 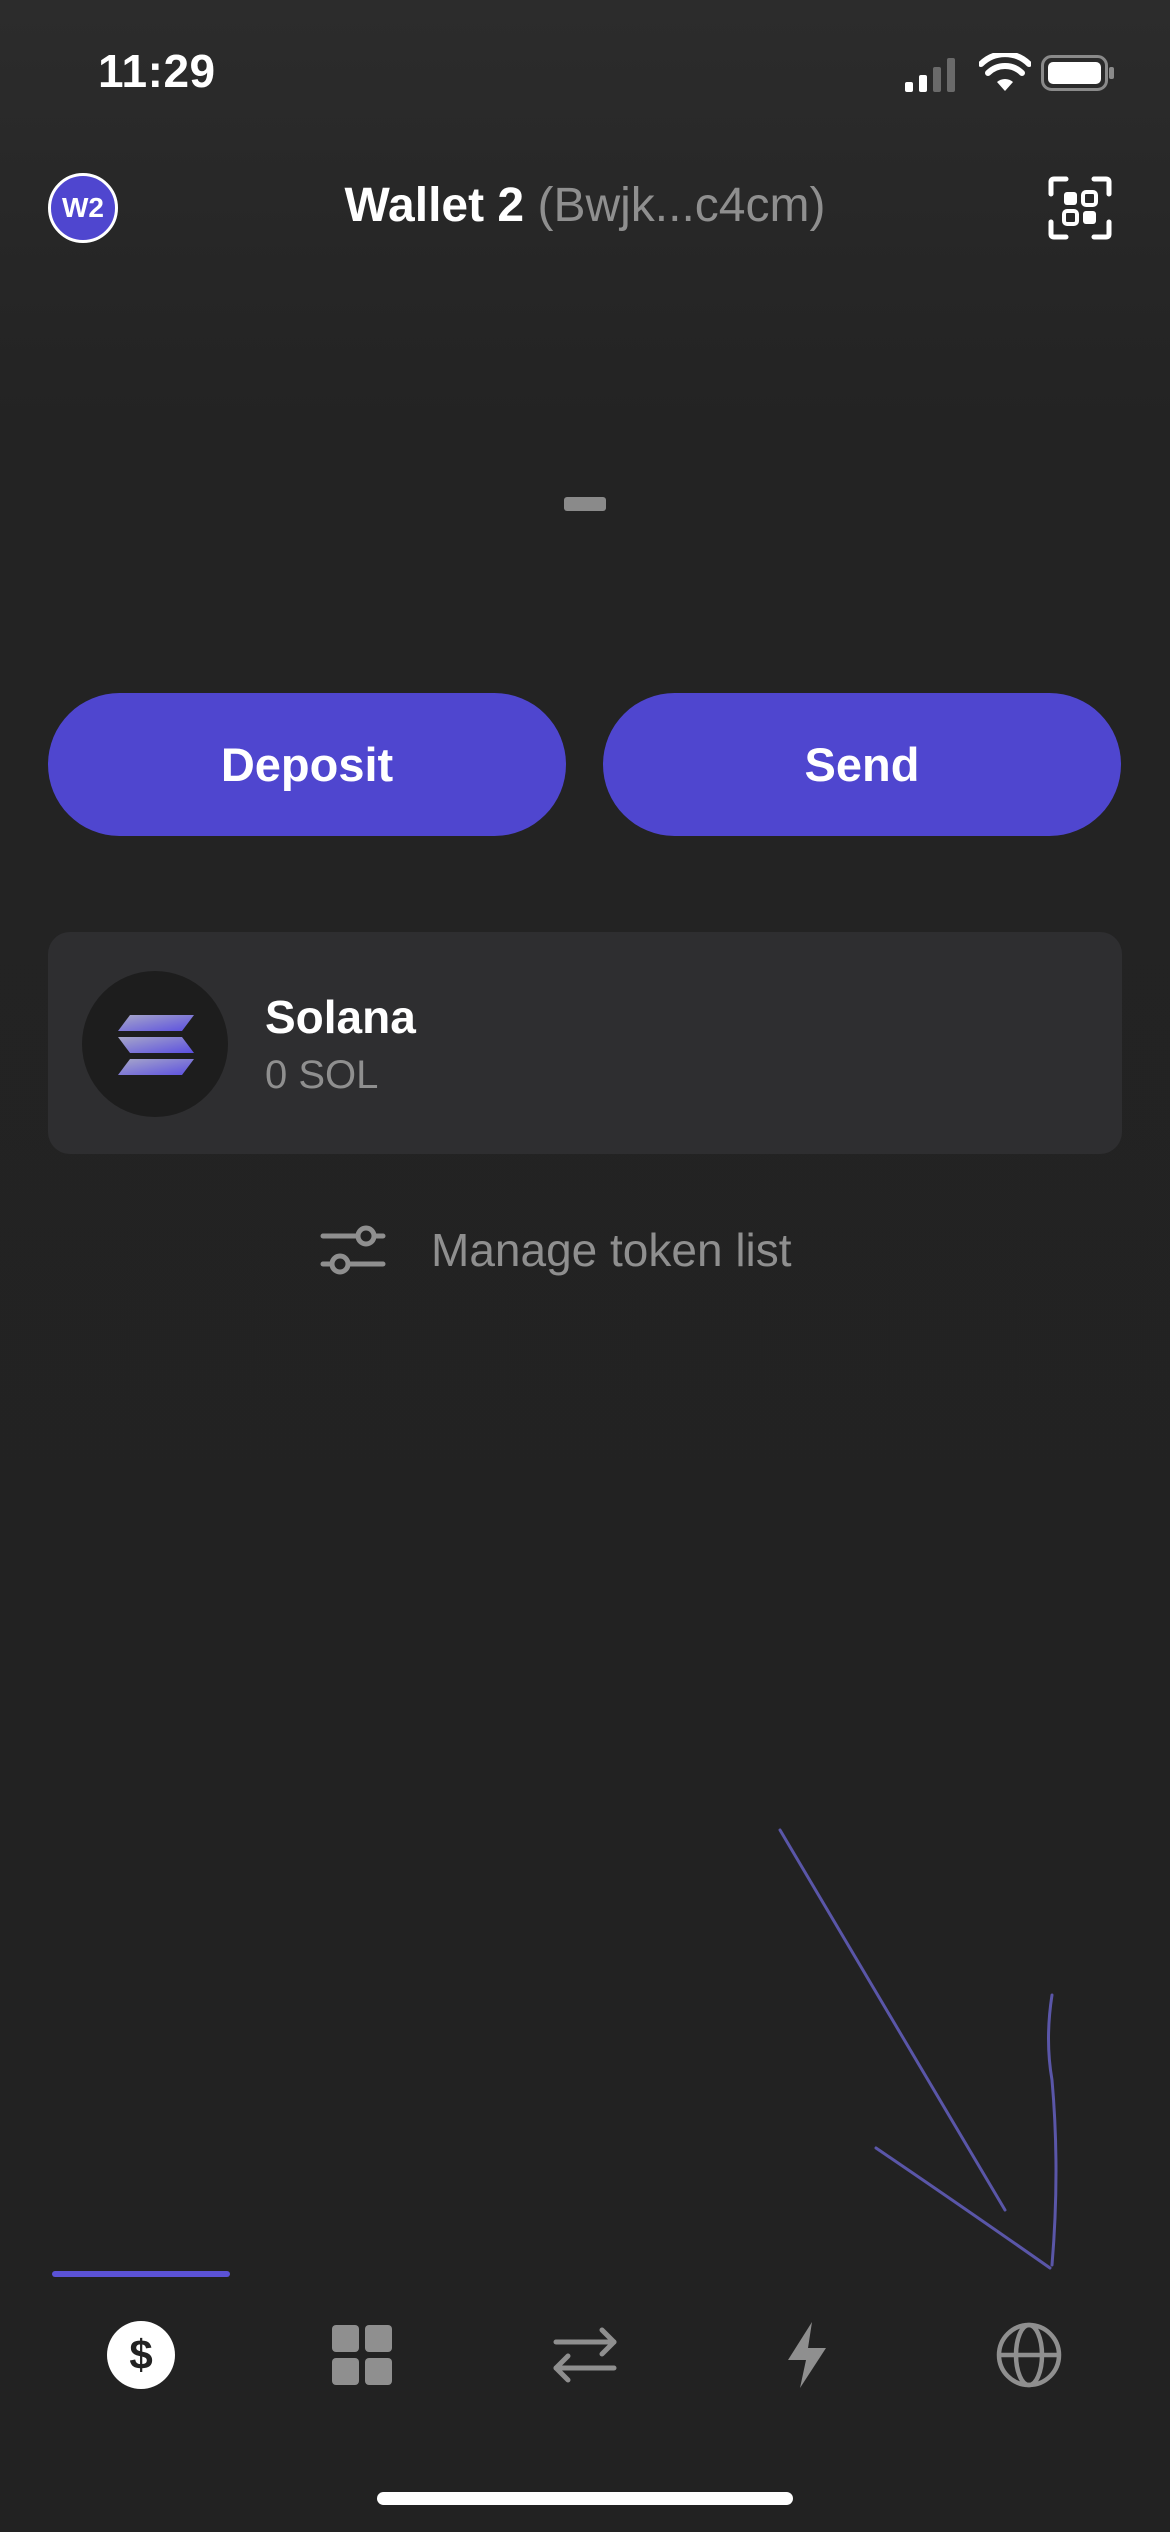 I want to click on wallet-selector: Wallet 2 (Bwjk...c4cm), so click(x=585, y=205).